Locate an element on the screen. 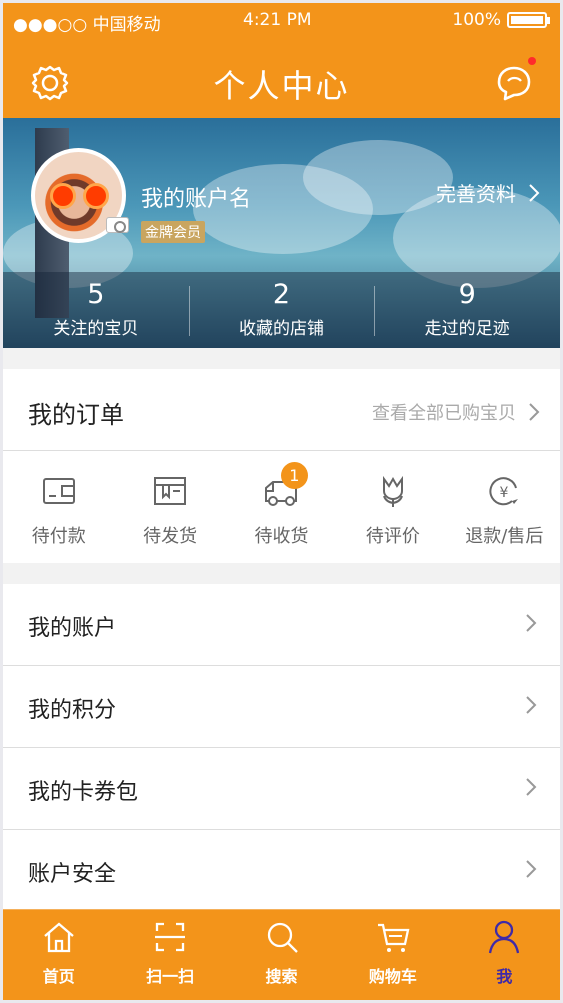 This screenshot has height=1003, width=563. battery-icon is located at coordinates (527, 20).